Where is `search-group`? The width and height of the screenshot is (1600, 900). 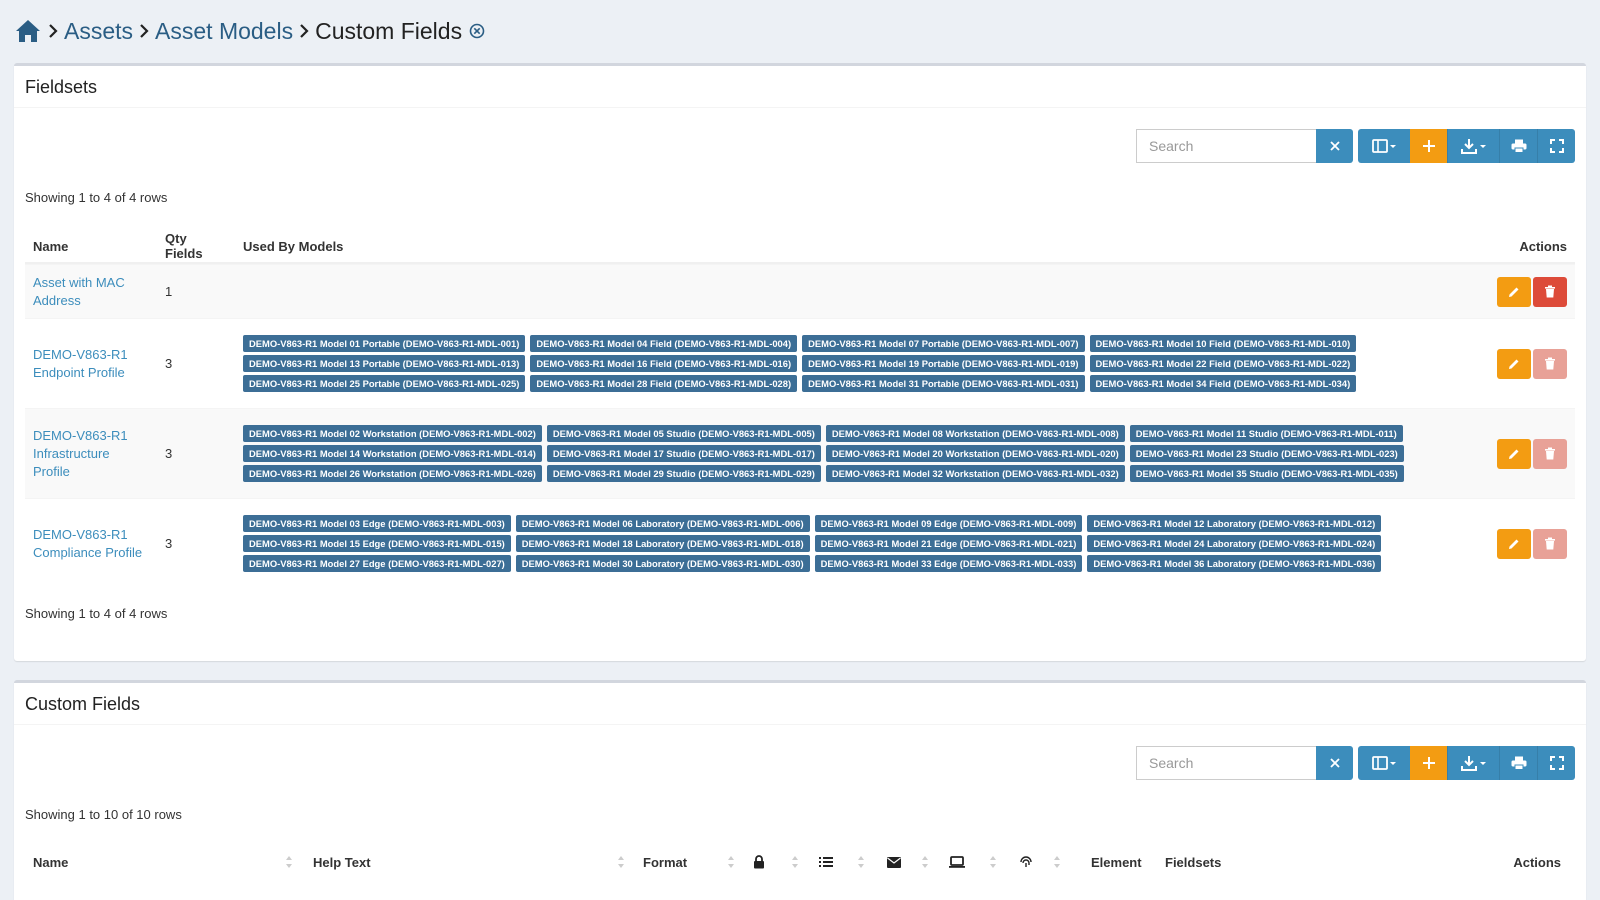
search-group is located at coordinates (1244, 763).